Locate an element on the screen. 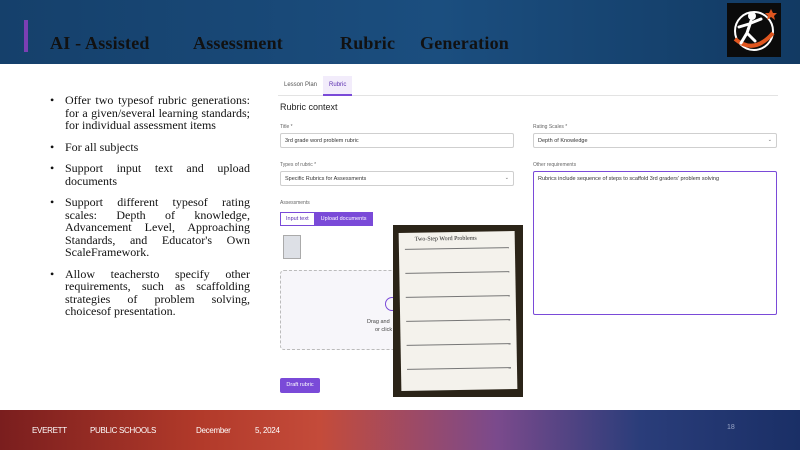  bullet-item: For all subjects is located at coordinates (150, 147).